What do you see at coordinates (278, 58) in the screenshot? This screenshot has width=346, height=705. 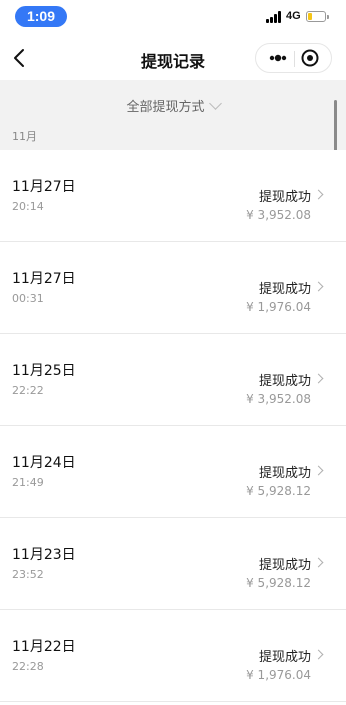 I see `more-icon` at bounding box center [278, 58].